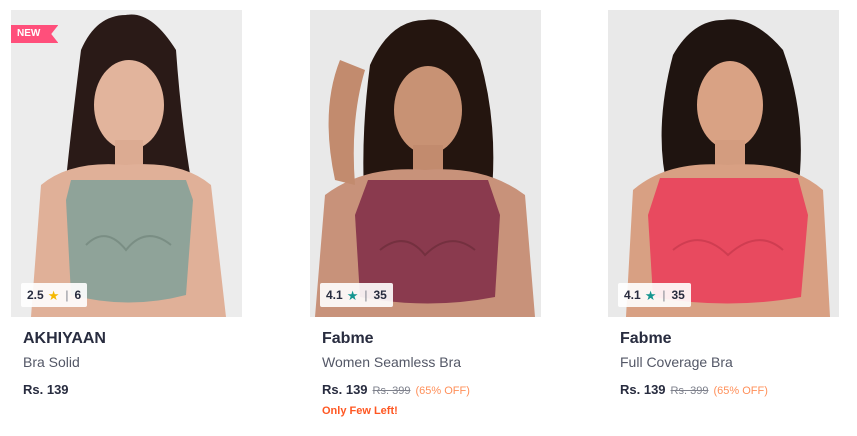 Image resolution: width=857 pixels, height=436 pixels. Describe the element at coordinates (35, 34) in the screenshot. I see `new-badge: NEW` at that location.